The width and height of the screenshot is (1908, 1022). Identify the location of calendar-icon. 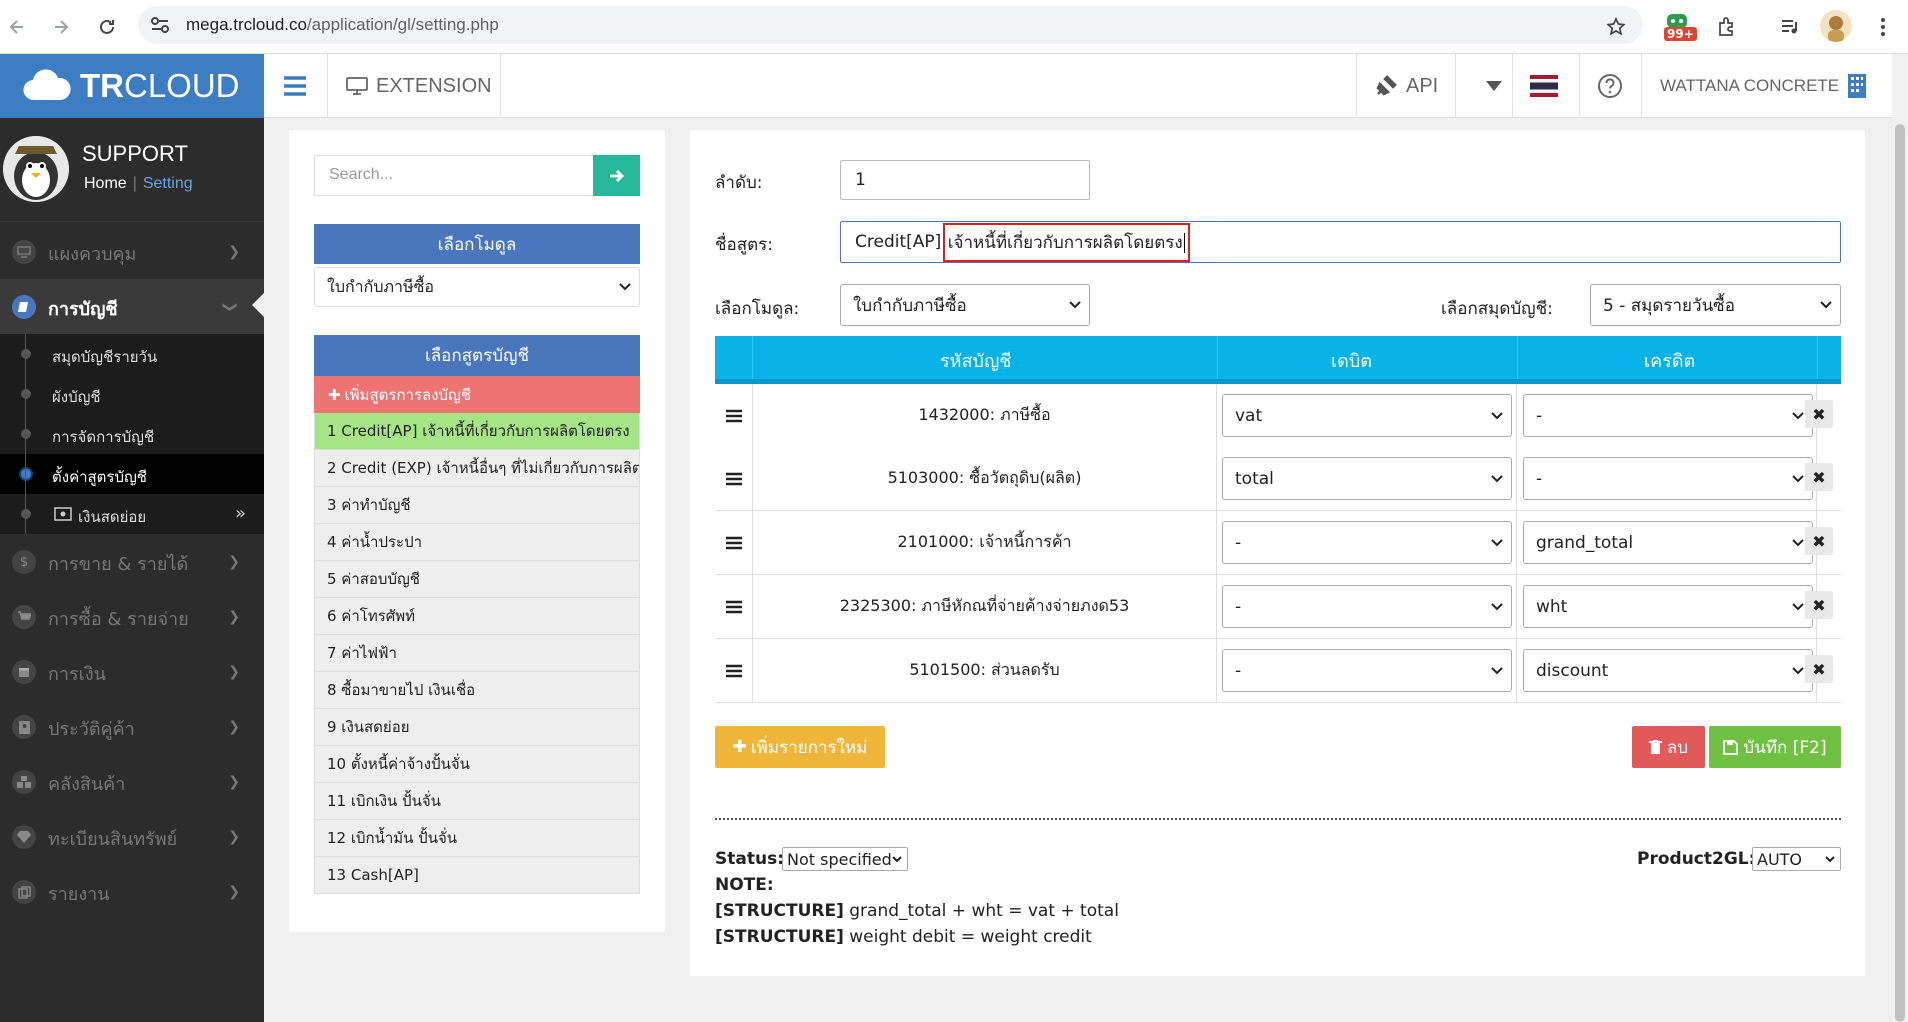
(24, 672).